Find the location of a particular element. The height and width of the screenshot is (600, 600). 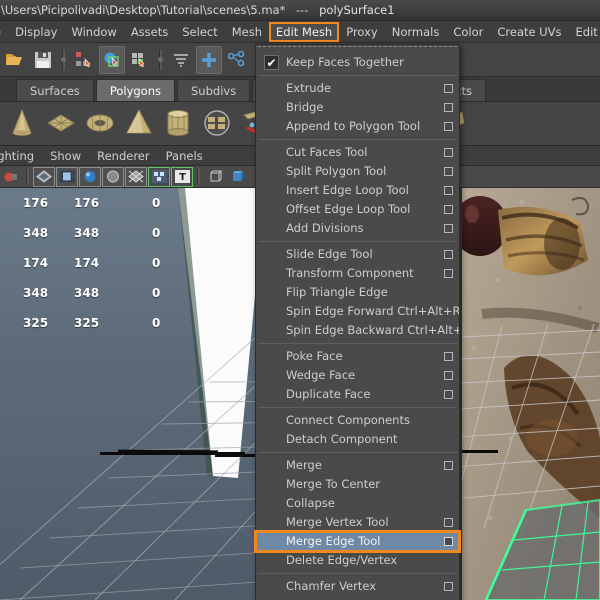

menu-option-delete-edge-vertex: Delete Edge/Vertex is located at coordinates (357, 560).